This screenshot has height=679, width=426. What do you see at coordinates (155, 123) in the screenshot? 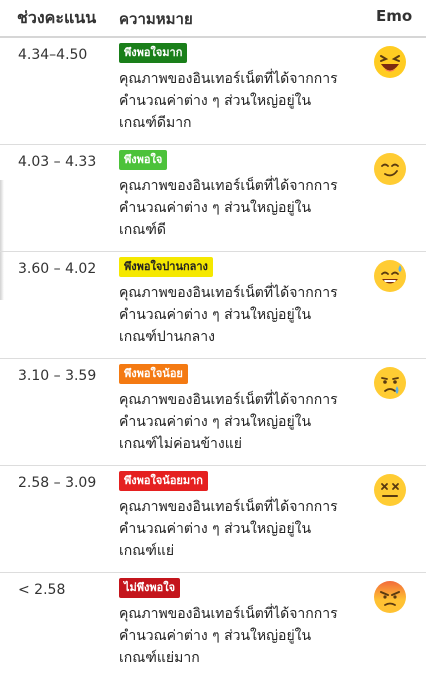
I see `description-line: เกณฑ์ดีมาก` at bounding box center [155, 123].